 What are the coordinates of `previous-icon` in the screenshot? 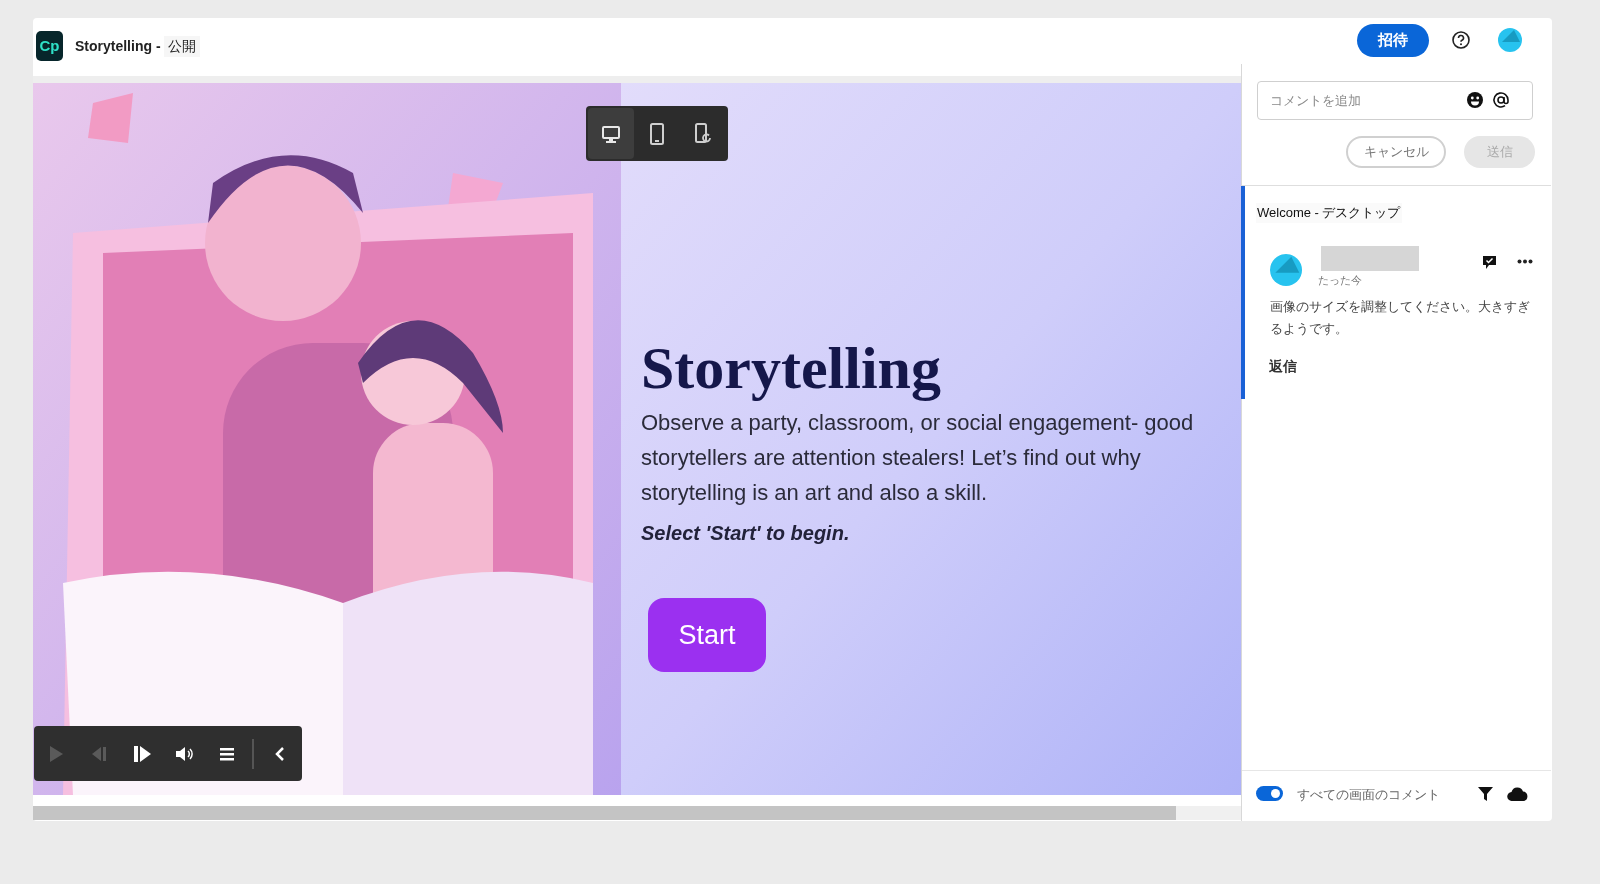 It's located at (99, 753).